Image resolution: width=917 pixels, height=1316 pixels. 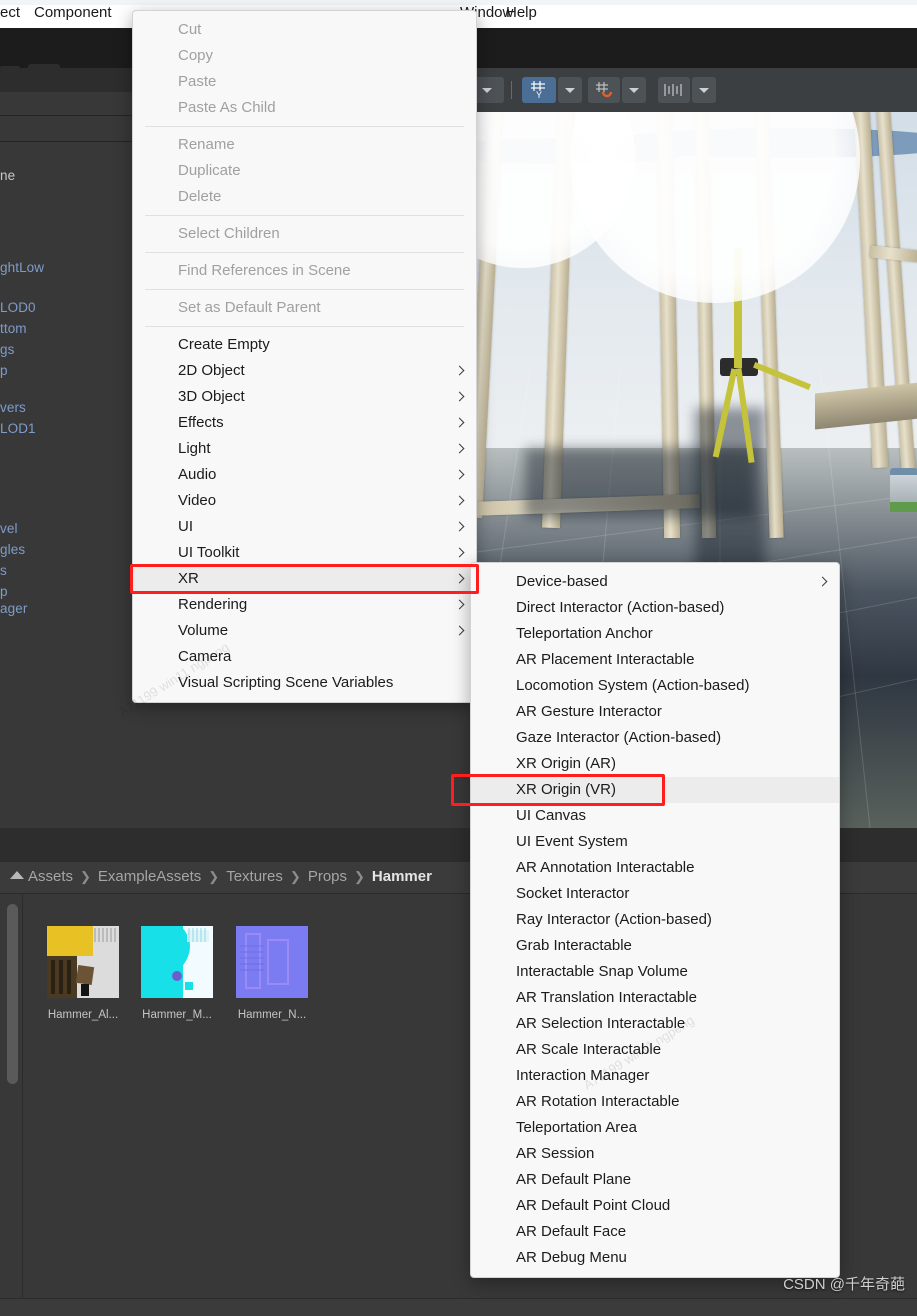 What do you see at coordinates (9, 528) in the screenshot?
I see `hierarchy-item: vel` at bounding box center [9, 528].